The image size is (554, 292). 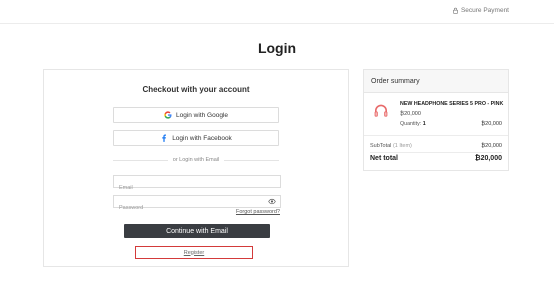 I want to click on order-summary-header: Order summary, so click(x=436, y=81).